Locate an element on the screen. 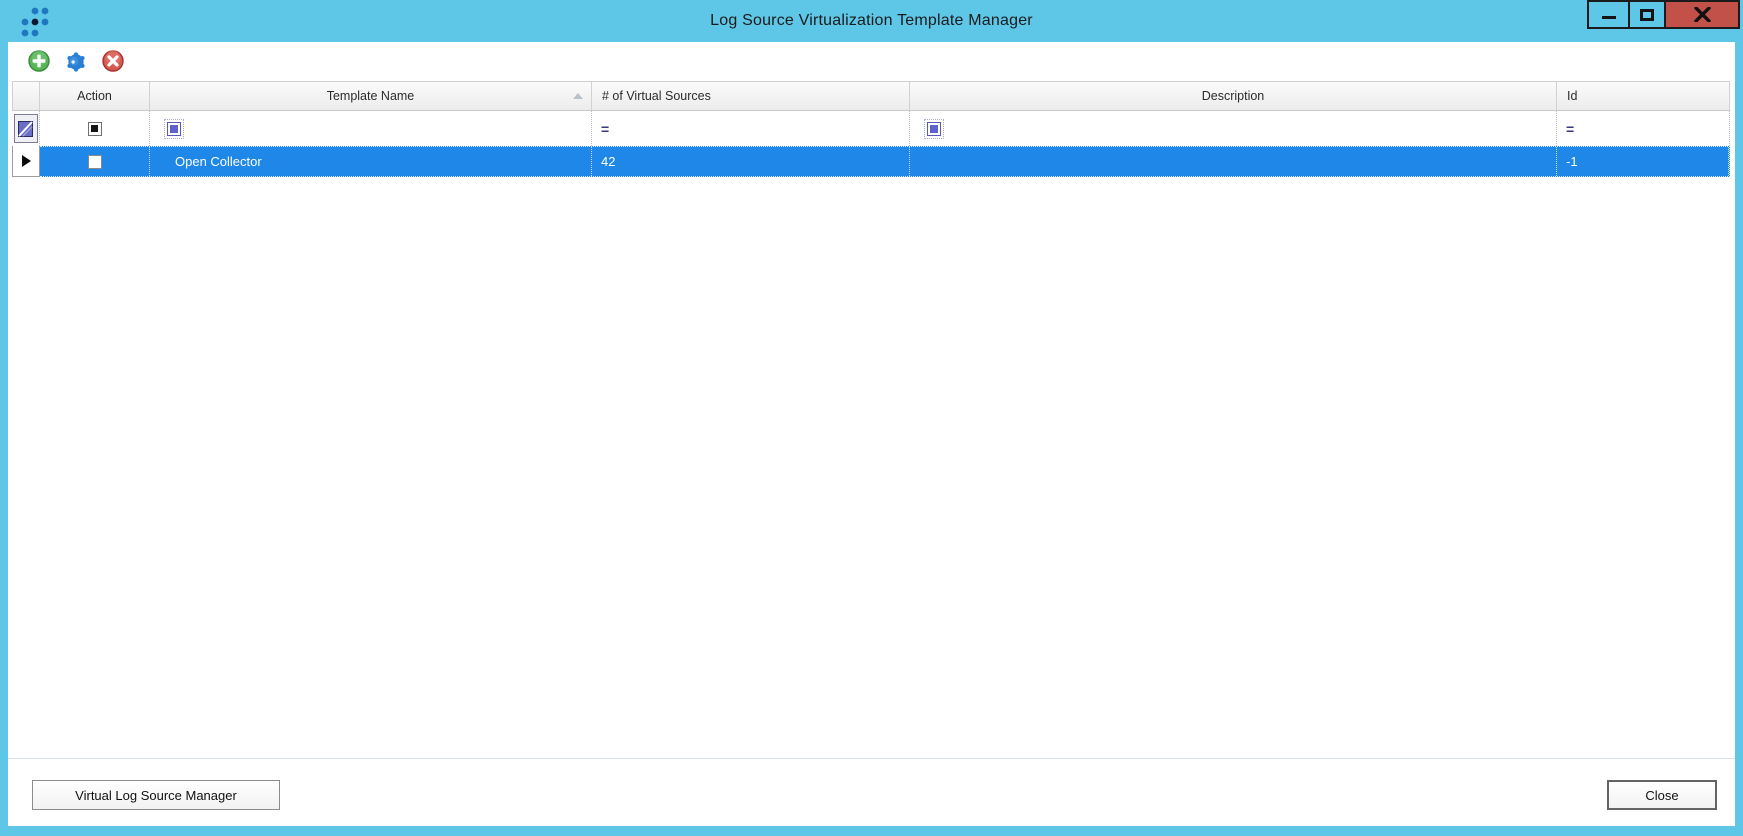 The image size is (1743, 836). column-header-description: Description is located at coordinates (1233, 96).